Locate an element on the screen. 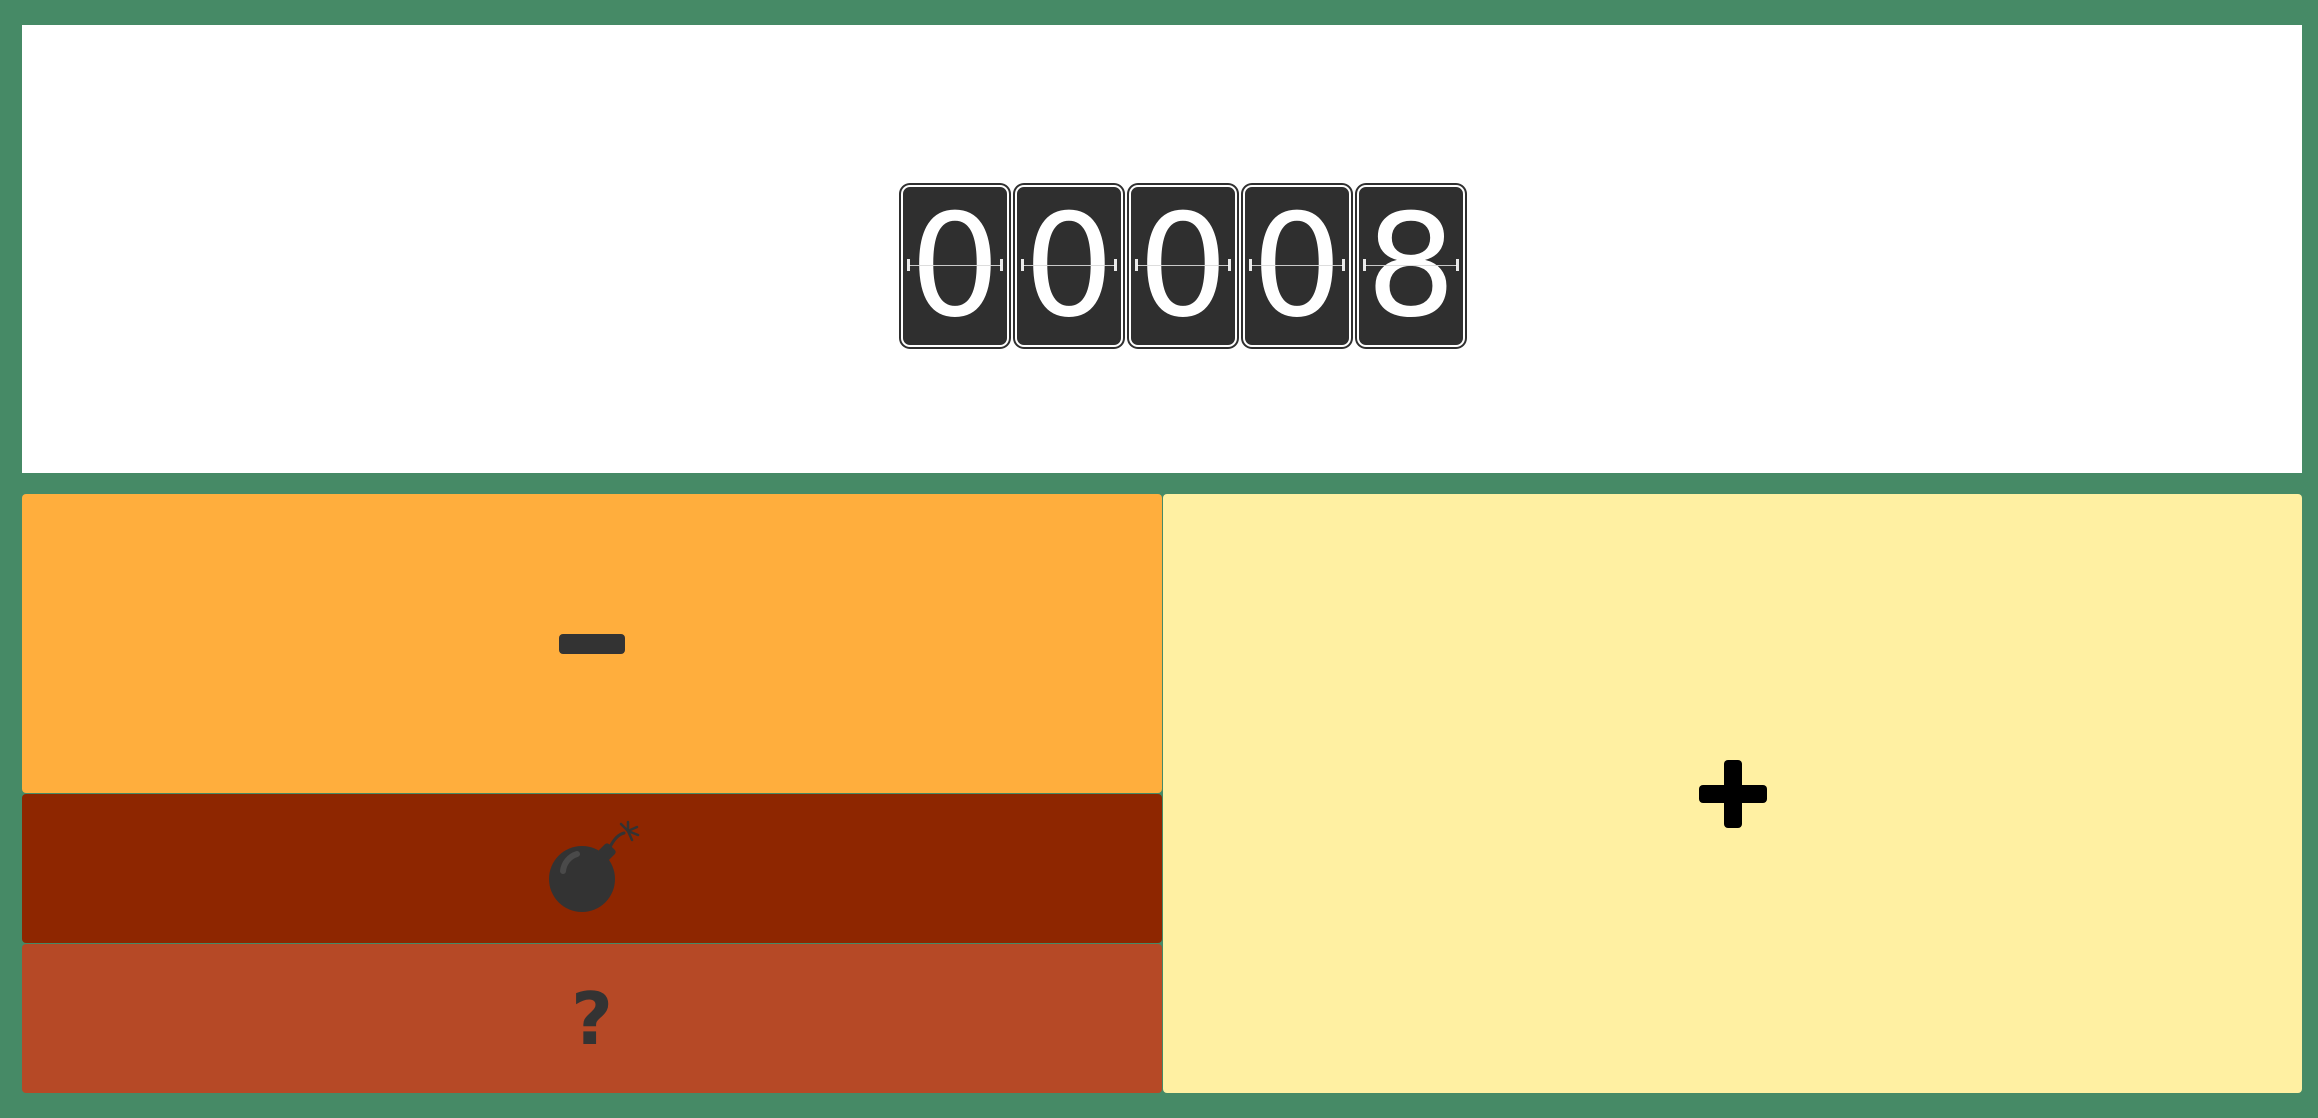 Image resolution: width=2318 pixels, height=1118 pixels. plus-icon is located at coordinates (1732, 793).